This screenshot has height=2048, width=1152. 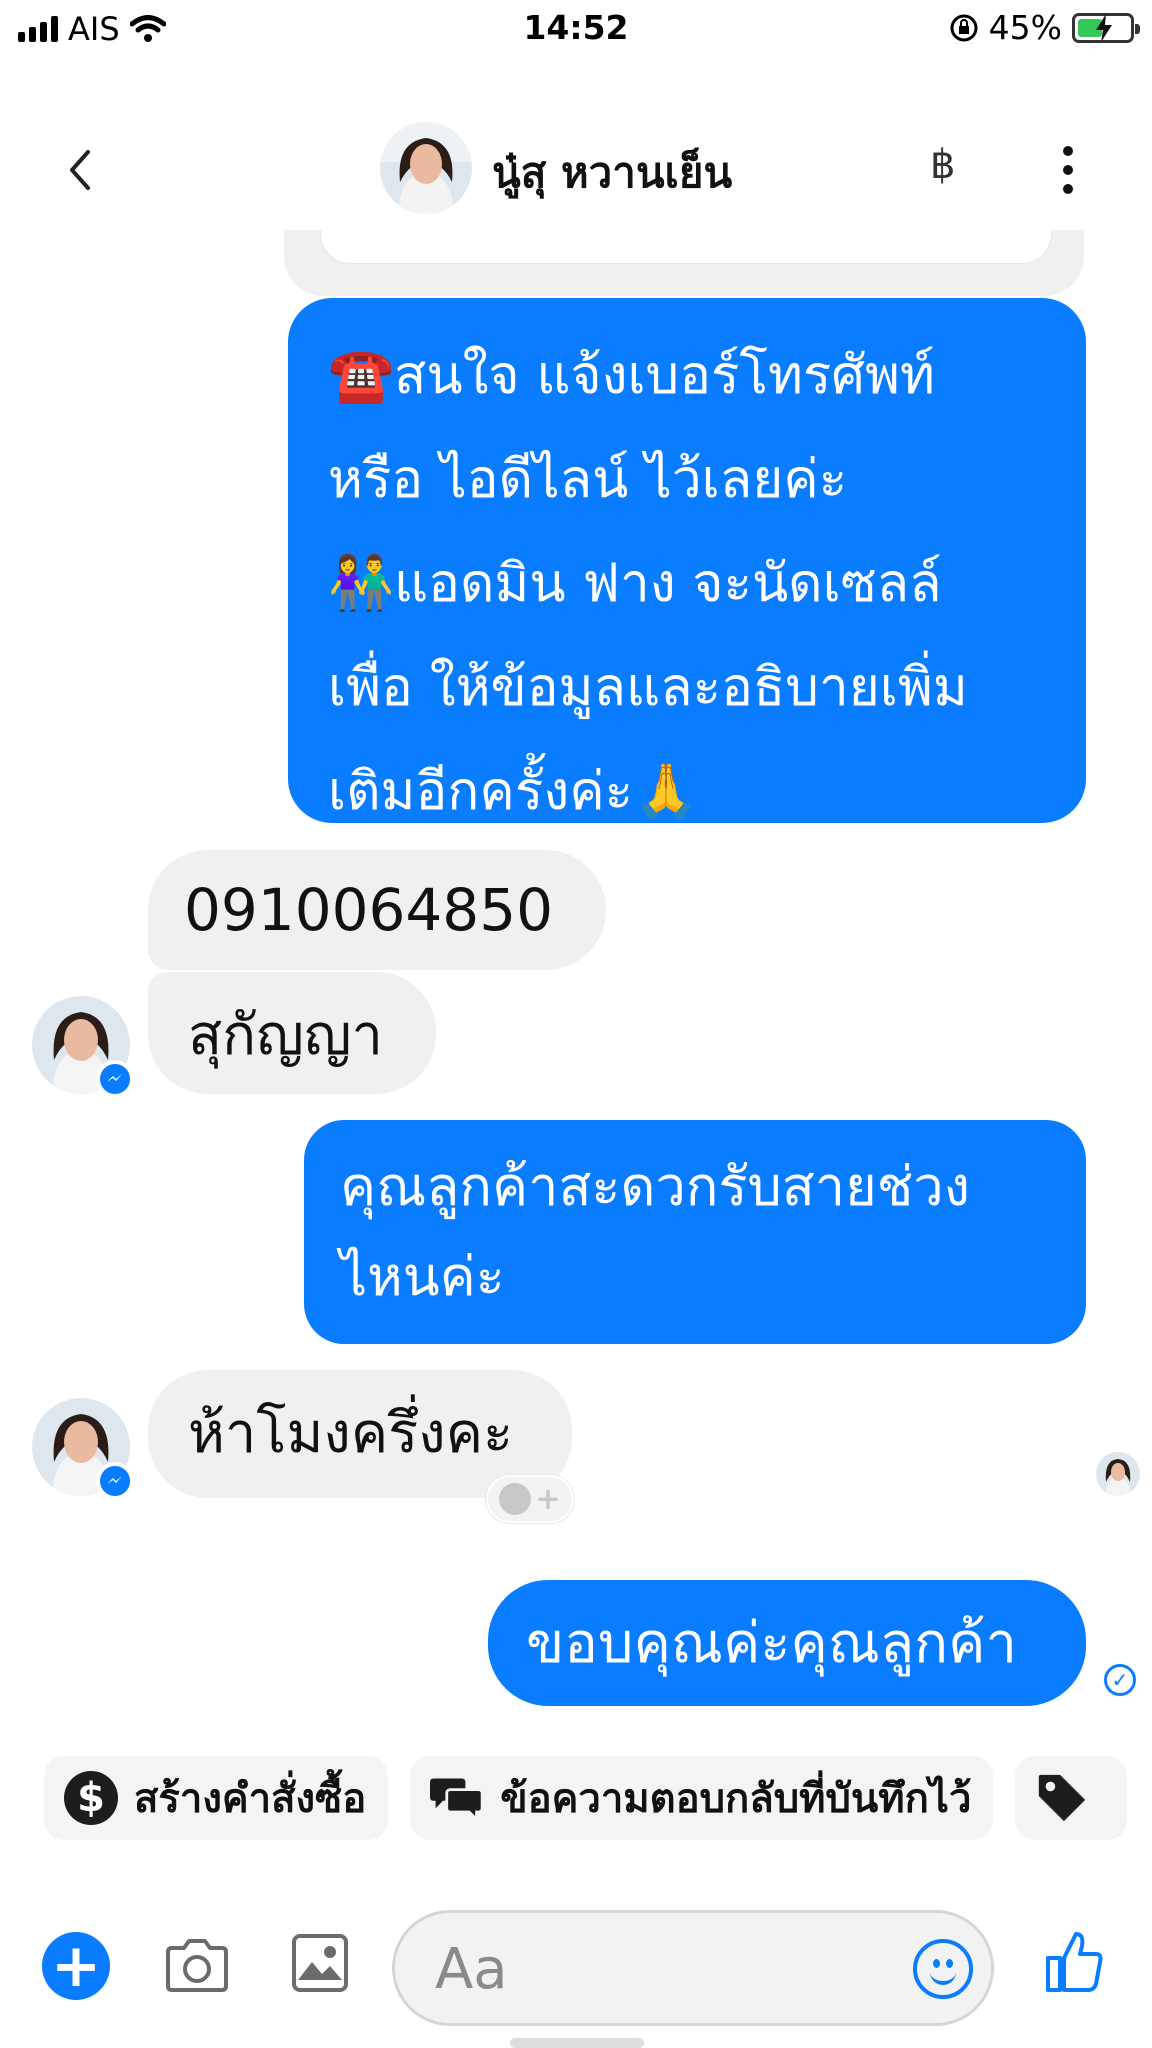 I want to click on plus-icon: +, so click(x=548, y=1499).